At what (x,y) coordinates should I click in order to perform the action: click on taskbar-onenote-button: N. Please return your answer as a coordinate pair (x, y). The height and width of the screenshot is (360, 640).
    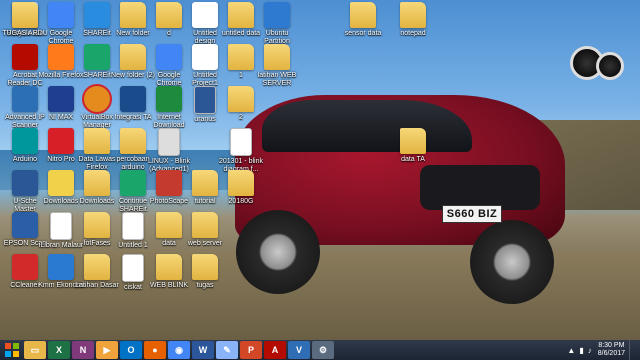
    Looking at the image, I should click on (83, 350).